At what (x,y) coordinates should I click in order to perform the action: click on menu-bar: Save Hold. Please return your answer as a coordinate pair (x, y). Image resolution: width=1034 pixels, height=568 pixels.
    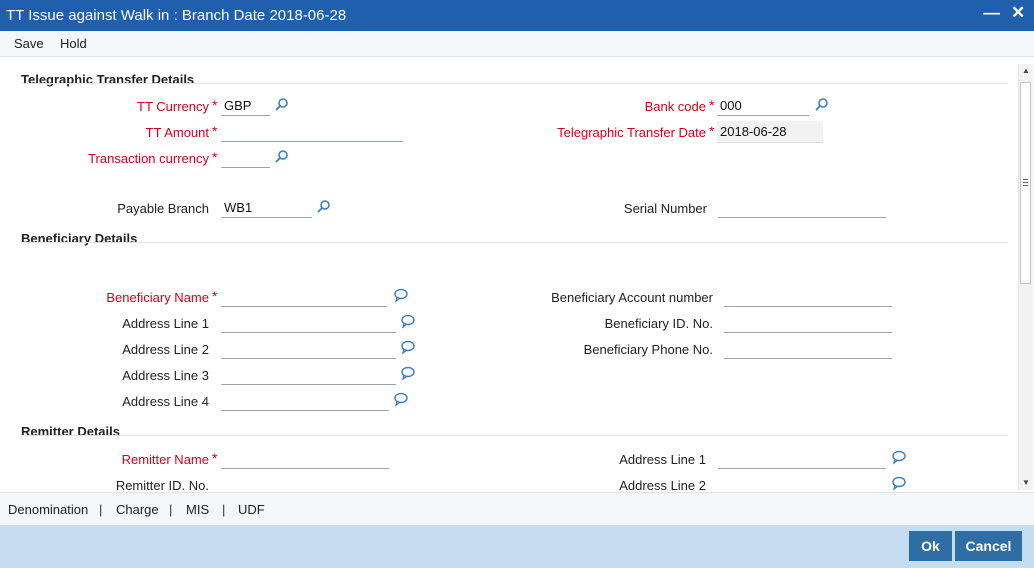
    Looking at the image, I should click on (517, 44).